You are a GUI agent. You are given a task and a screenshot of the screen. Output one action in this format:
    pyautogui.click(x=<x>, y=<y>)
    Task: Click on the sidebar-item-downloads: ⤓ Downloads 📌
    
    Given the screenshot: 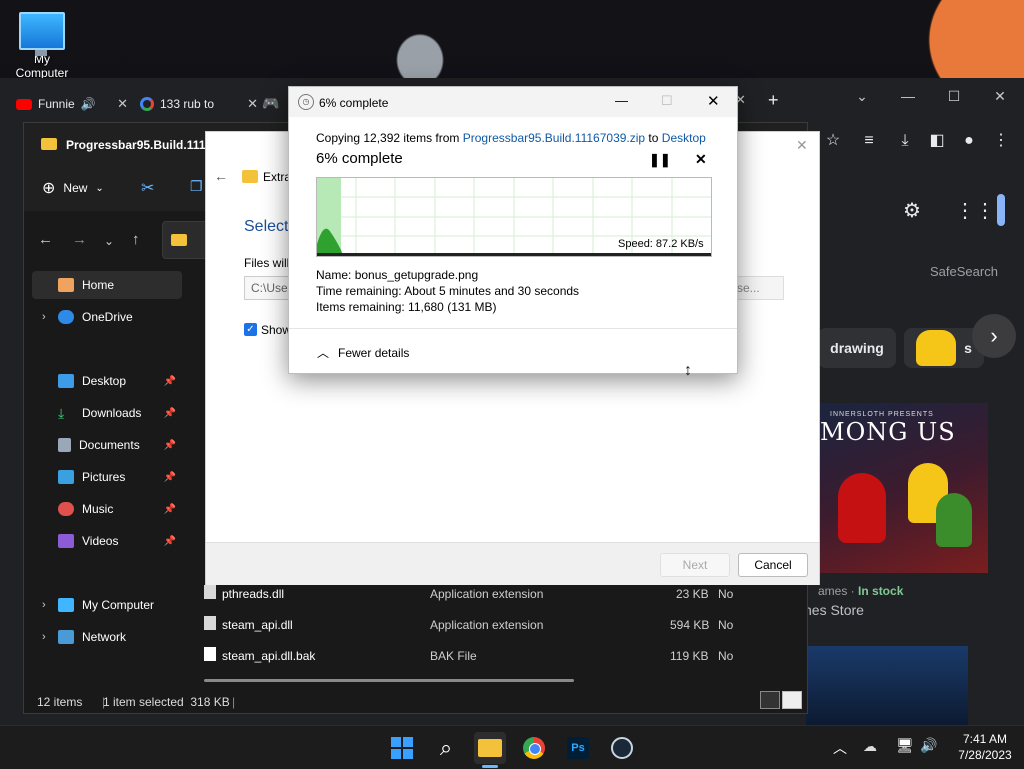 What is the action you would take?
    pyautogui.click(x=107, y=413)
    